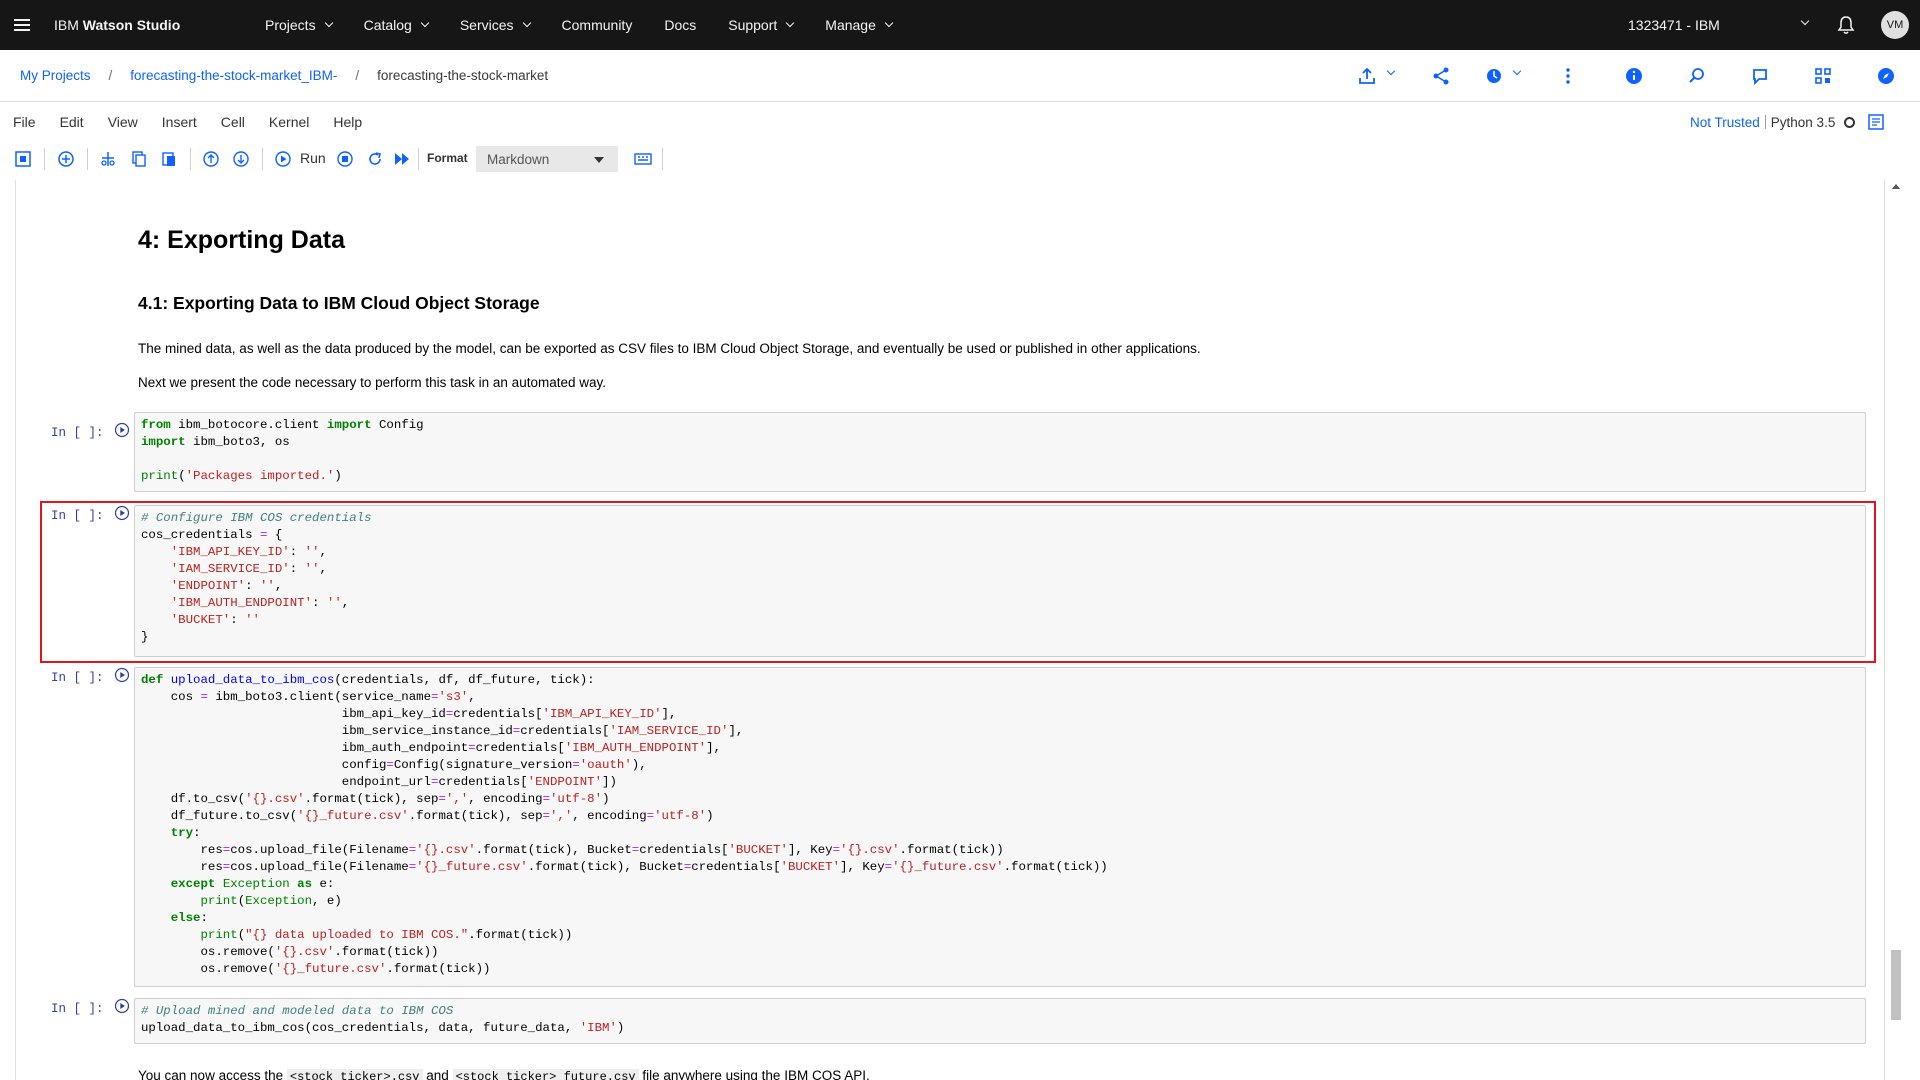 The height and width of the screenshot is (1080, 1920). I want to click on menu-edit: Edit, so click(72, 122).